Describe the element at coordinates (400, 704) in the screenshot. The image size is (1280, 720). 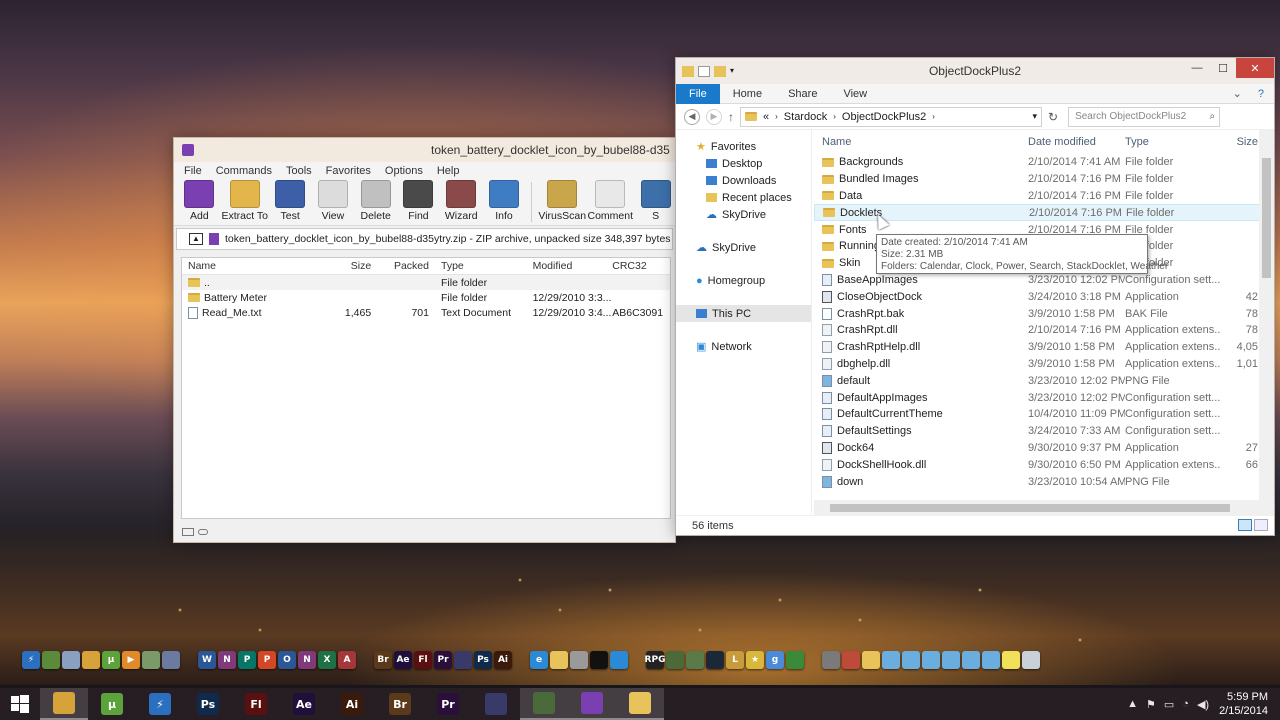
I see `taskbar-button: Br` at that location.